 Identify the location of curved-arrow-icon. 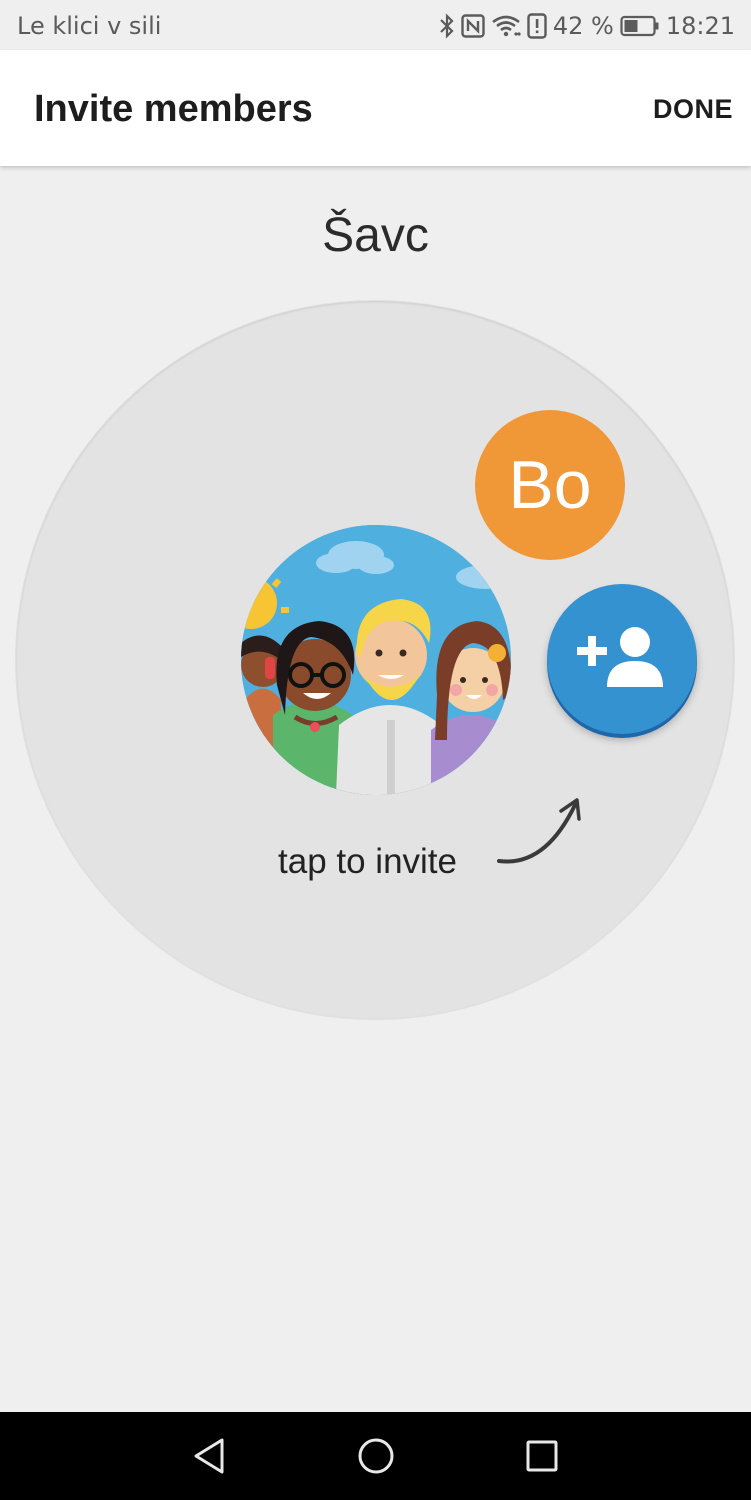
(540, 835).